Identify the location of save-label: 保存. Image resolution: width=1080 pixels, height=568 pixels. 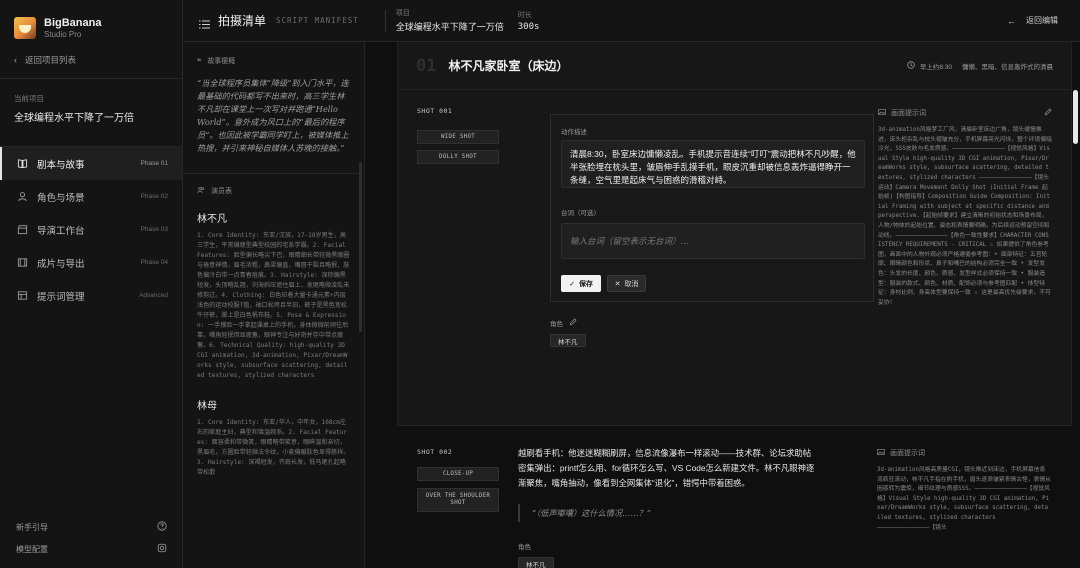
(585, 284).